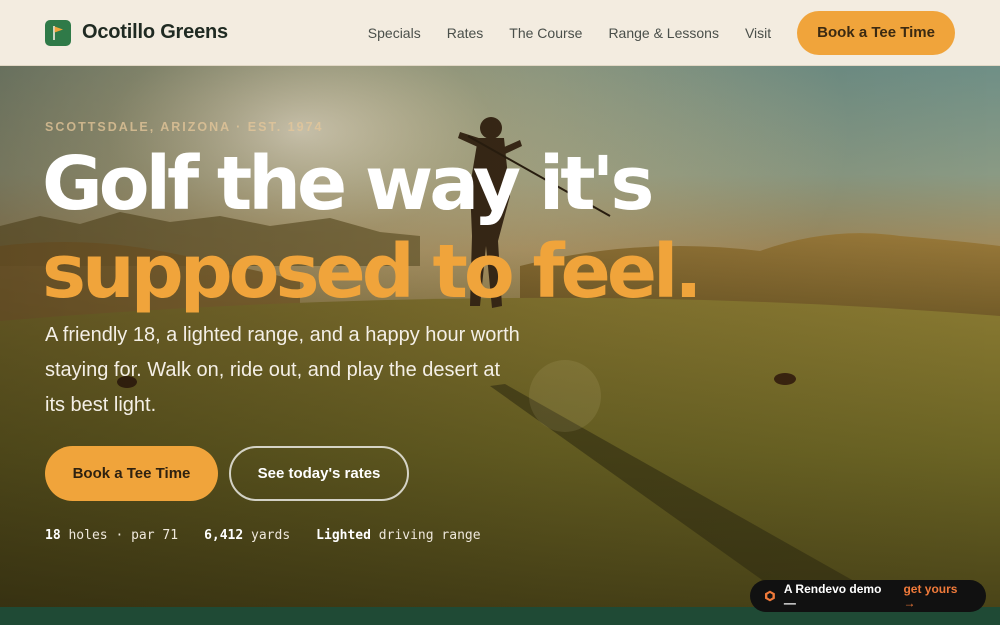 Image resolution: width=1000 pixels, height=625 pixels. What do you see at coordinates (832, 596) in the screenshot?
I see `badge-text: A Rendevo demo —` at bounding box center [832, 596].